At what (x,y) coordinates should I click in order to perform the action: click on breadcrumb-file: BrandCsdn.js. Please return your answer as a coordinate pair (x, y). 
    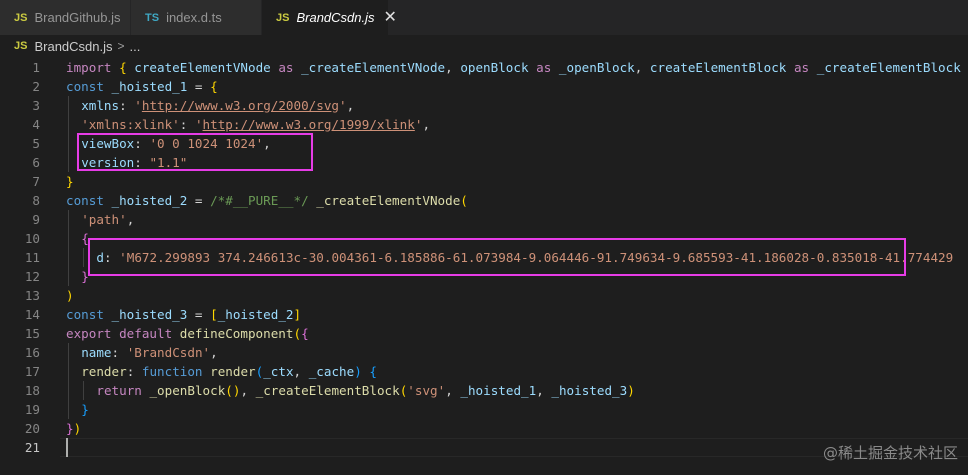
    Looking at the image, I should click on (73, 46).